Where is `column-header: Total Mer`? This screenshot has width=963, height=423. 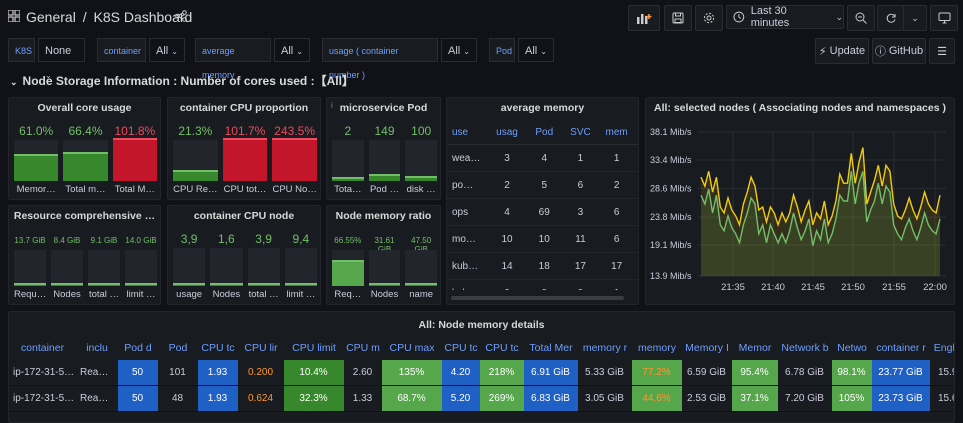 column-header: Total Mer is located at coordinates (551, 348).